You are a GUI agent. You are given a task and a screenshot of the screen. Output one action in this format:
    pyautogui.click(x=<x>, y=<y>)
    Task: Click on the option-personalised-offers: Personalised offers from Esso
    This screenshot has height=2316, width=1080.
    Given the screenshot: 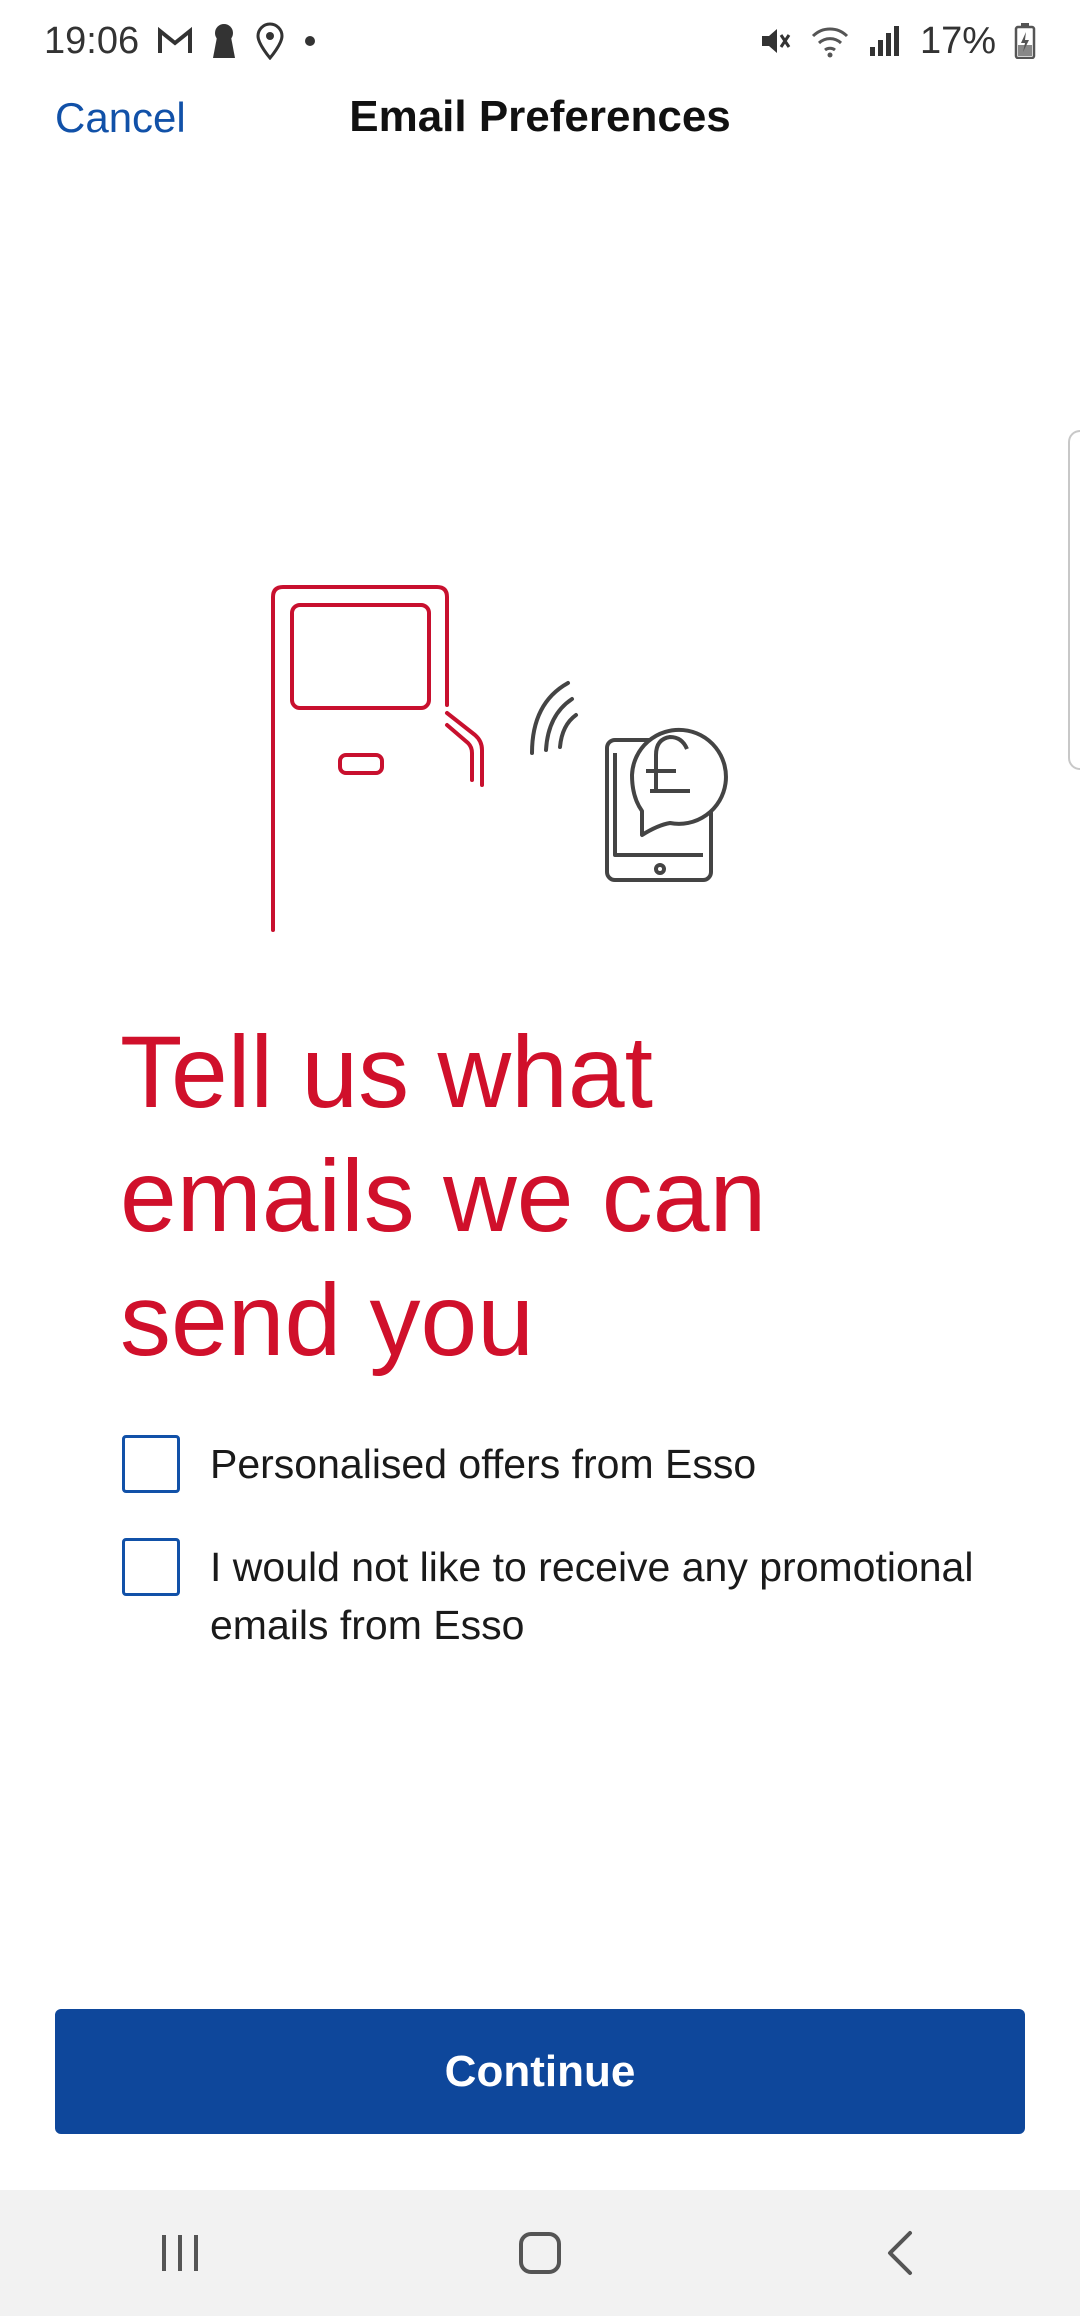 What is the action you would take?
    pyautogui.click(x=566, y=1464)
    